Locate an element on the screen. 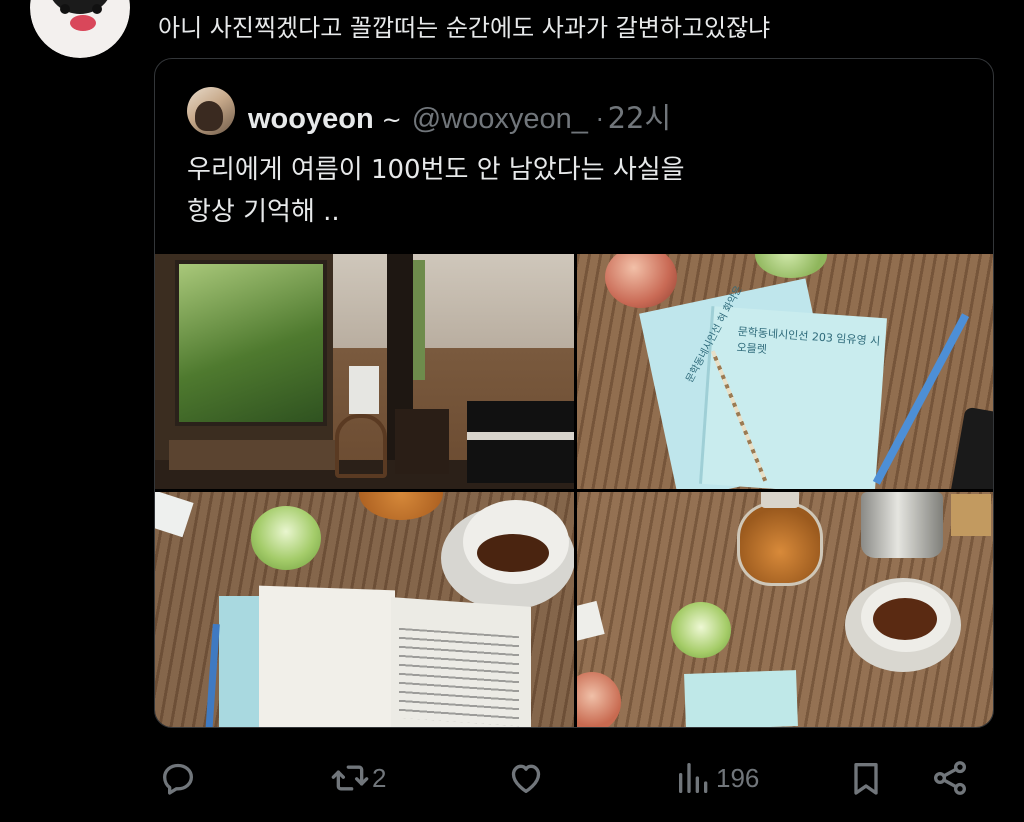  room-cabinet is located at coordinates (422, 441).